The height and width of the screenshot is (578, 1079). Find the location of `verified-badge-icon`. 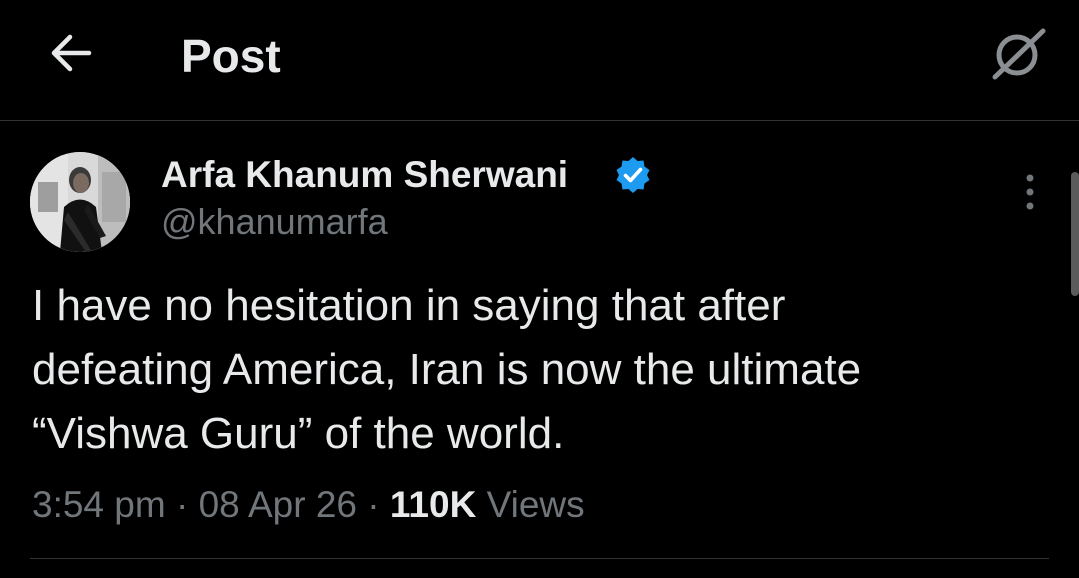

verified-badge-icon is located at coordinates (633, 175).